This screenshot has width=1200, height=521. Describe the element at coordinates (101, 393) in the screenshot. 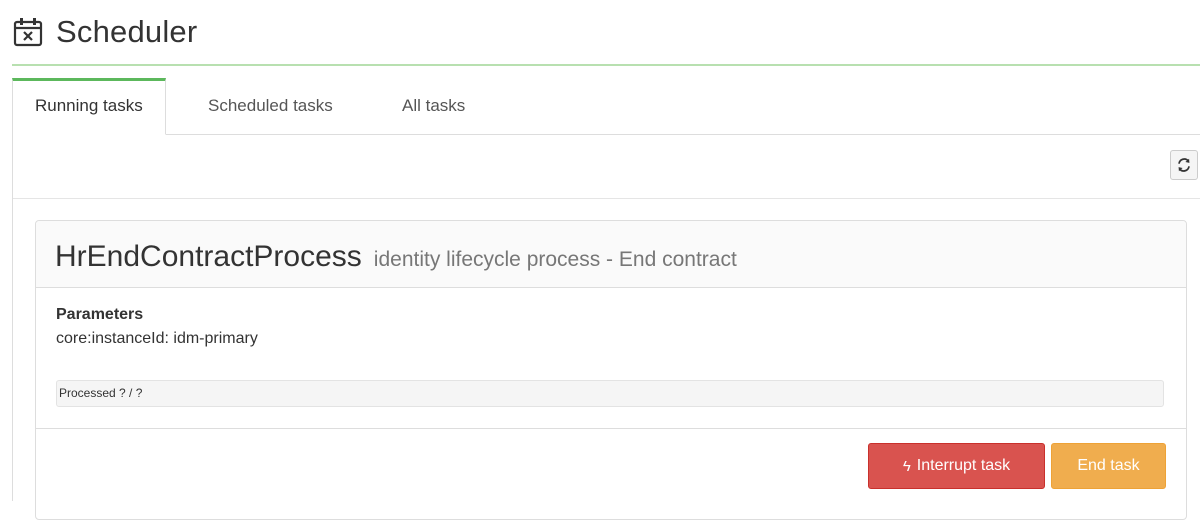

I see `progress-text: Processed ? / ?` at that location.